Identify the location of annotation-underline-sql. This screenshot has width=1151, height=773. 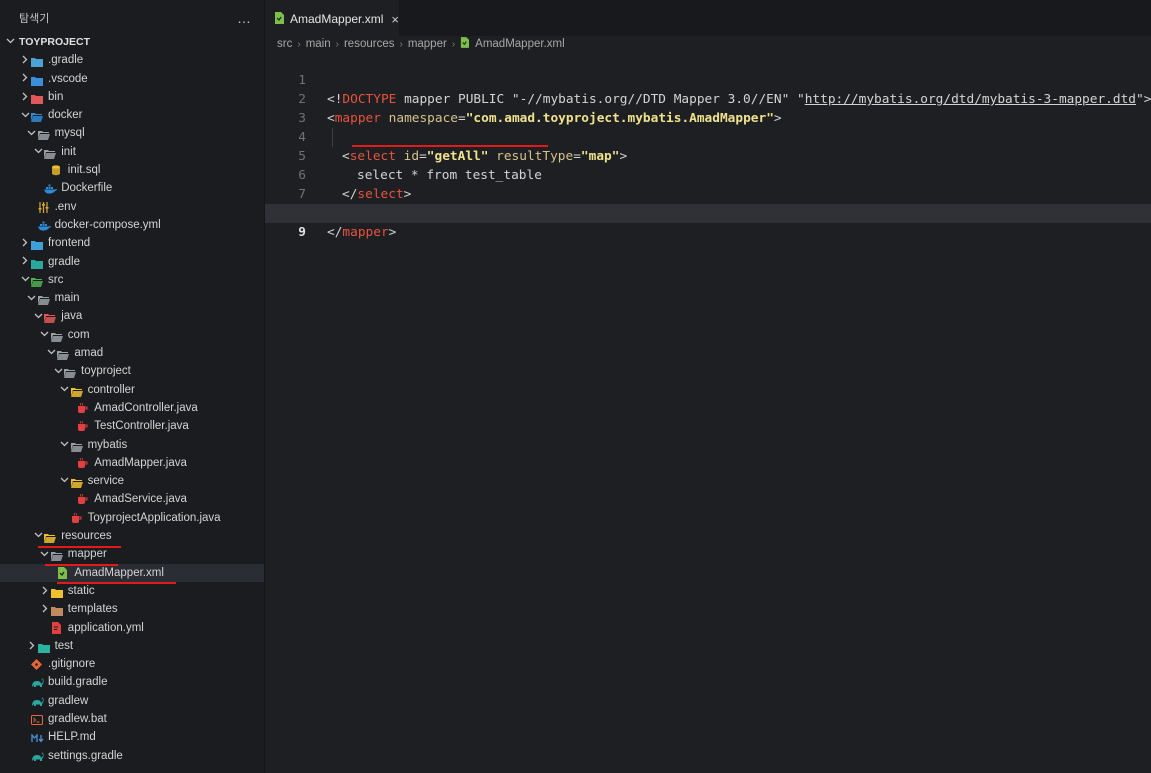
(450, 146).